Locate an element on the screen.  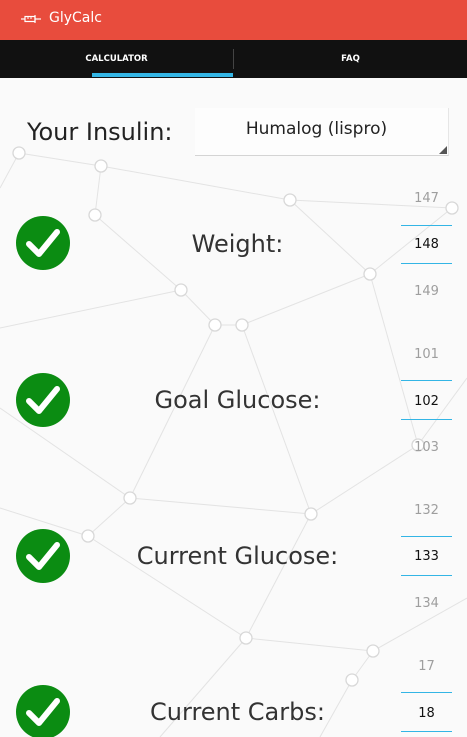
insulin-label: Your Insulin: is located at coordinates (100, 132).